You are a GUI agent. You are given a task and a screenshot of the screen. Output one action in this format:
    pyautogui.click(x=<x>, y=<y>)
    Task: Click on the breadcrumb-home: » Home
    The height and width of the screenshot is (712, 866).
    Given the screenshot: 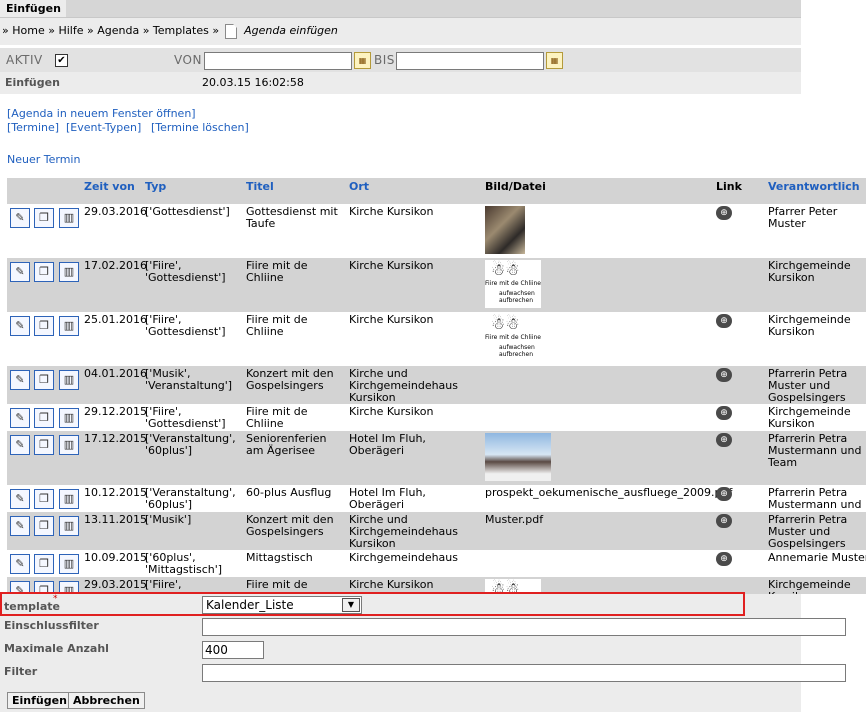 What is the action you would take?
    pyautogui.click(x=23, y=30)
    